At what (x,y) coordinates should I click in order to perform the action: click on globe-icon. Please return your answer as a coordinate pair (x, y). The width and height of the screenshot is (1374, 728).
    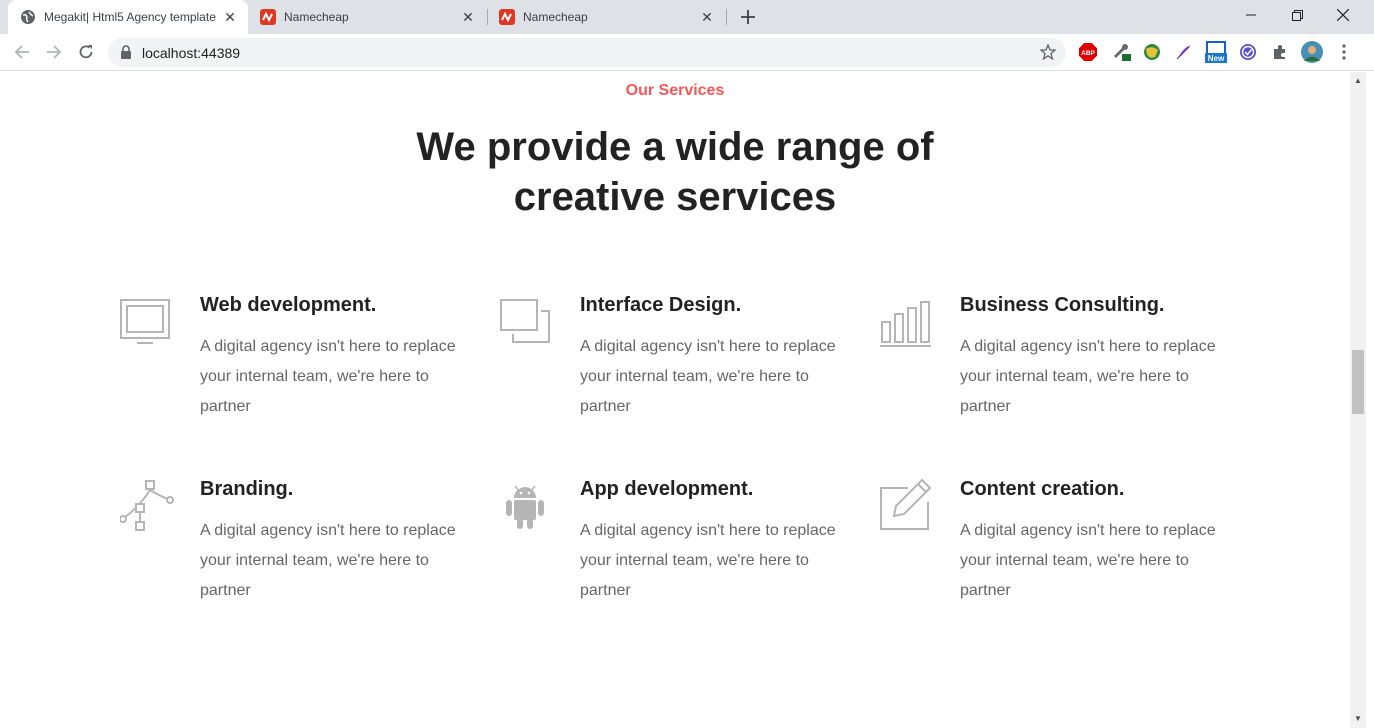
    Looking at the image, I should click on (28, 17).